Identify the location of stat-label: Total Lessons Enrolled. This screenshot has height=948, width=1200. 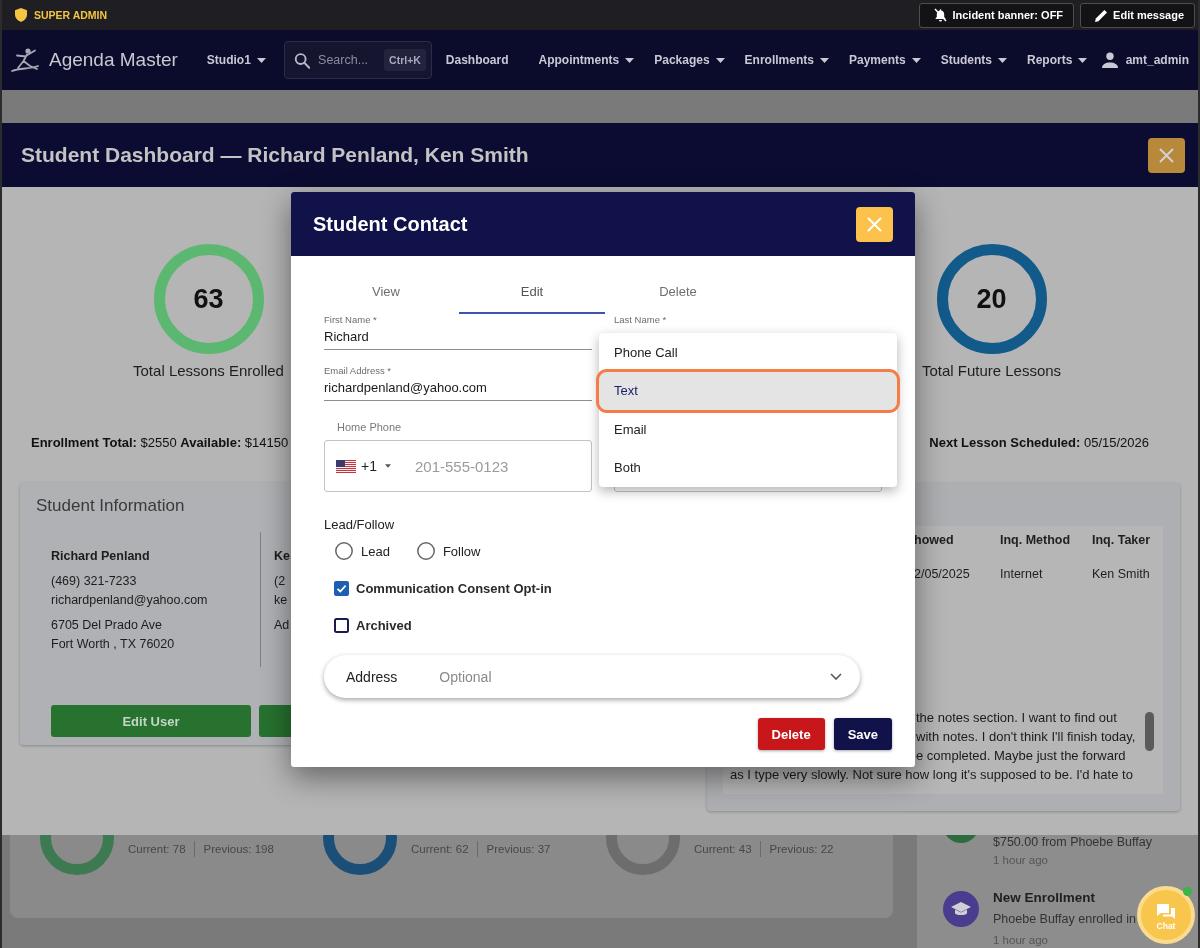
(208, 371).